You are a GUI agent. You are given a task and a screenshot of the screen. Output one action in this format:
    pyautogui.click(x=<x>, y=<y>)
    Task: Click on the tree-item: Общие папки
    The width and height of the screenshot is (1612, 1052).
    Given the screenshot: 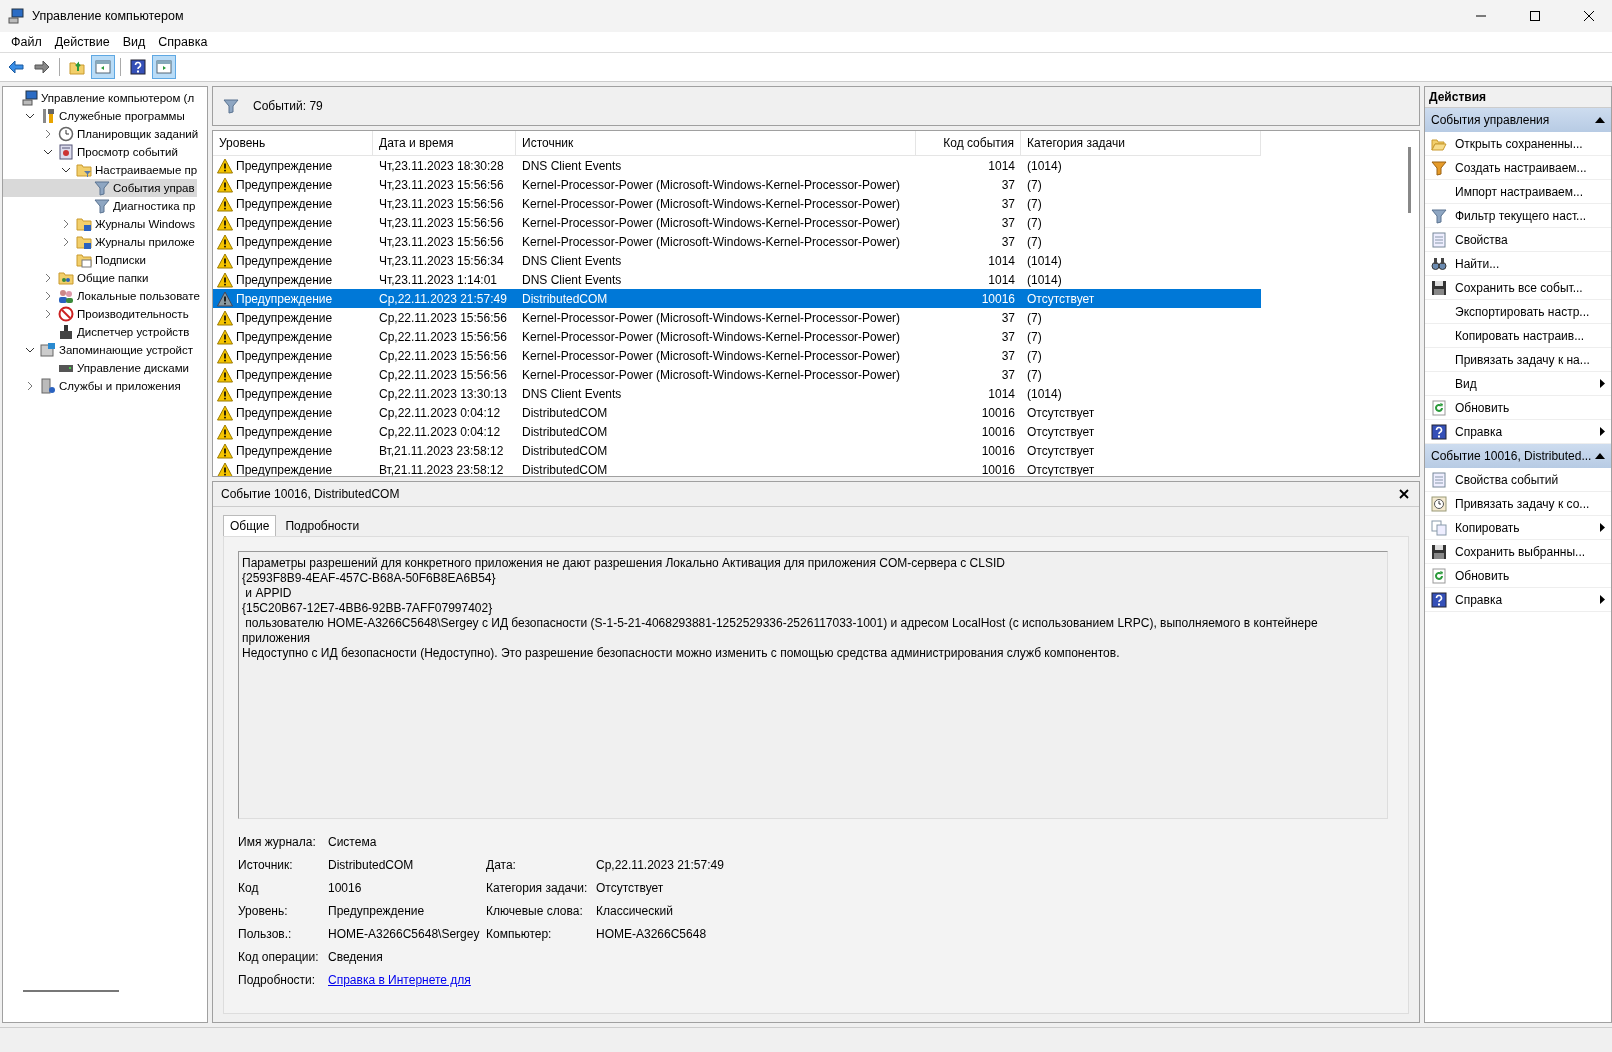 What is the action you would take?
    pyautogui.click(x=77, y=278)
    